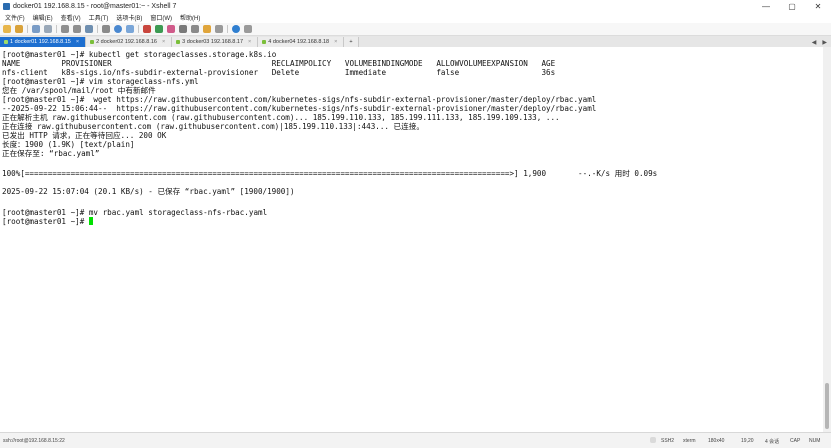  What do you see at coordinates (90, 221) in the screenshot?
I see `terminal-cursor` at bounding box center [90, 221].